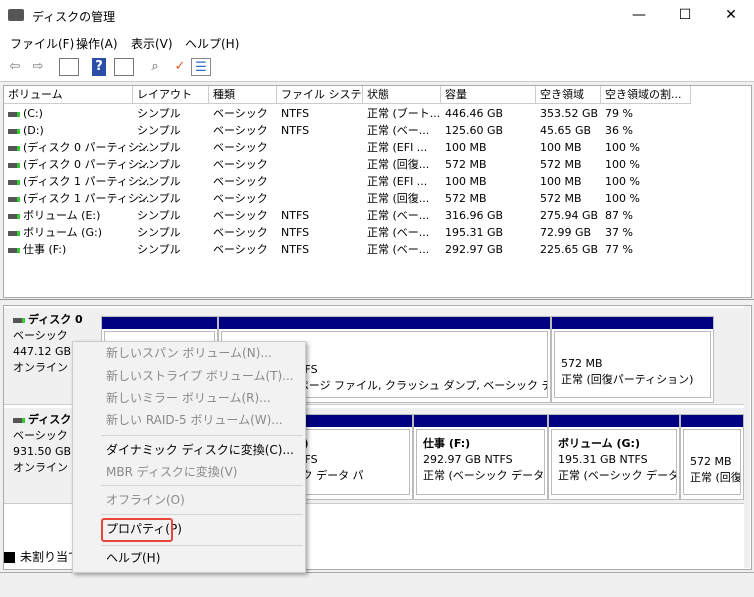  What do you see at coordinates (42, 43) in the screenshot?
I see `menu-file: ファイル(F)` at bounding box center [42, 43].